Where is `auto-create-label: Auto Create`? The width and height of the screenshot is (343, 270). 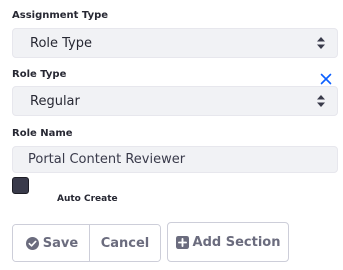 auto-create-label: Auto Create is located at coordinates (87, 199).